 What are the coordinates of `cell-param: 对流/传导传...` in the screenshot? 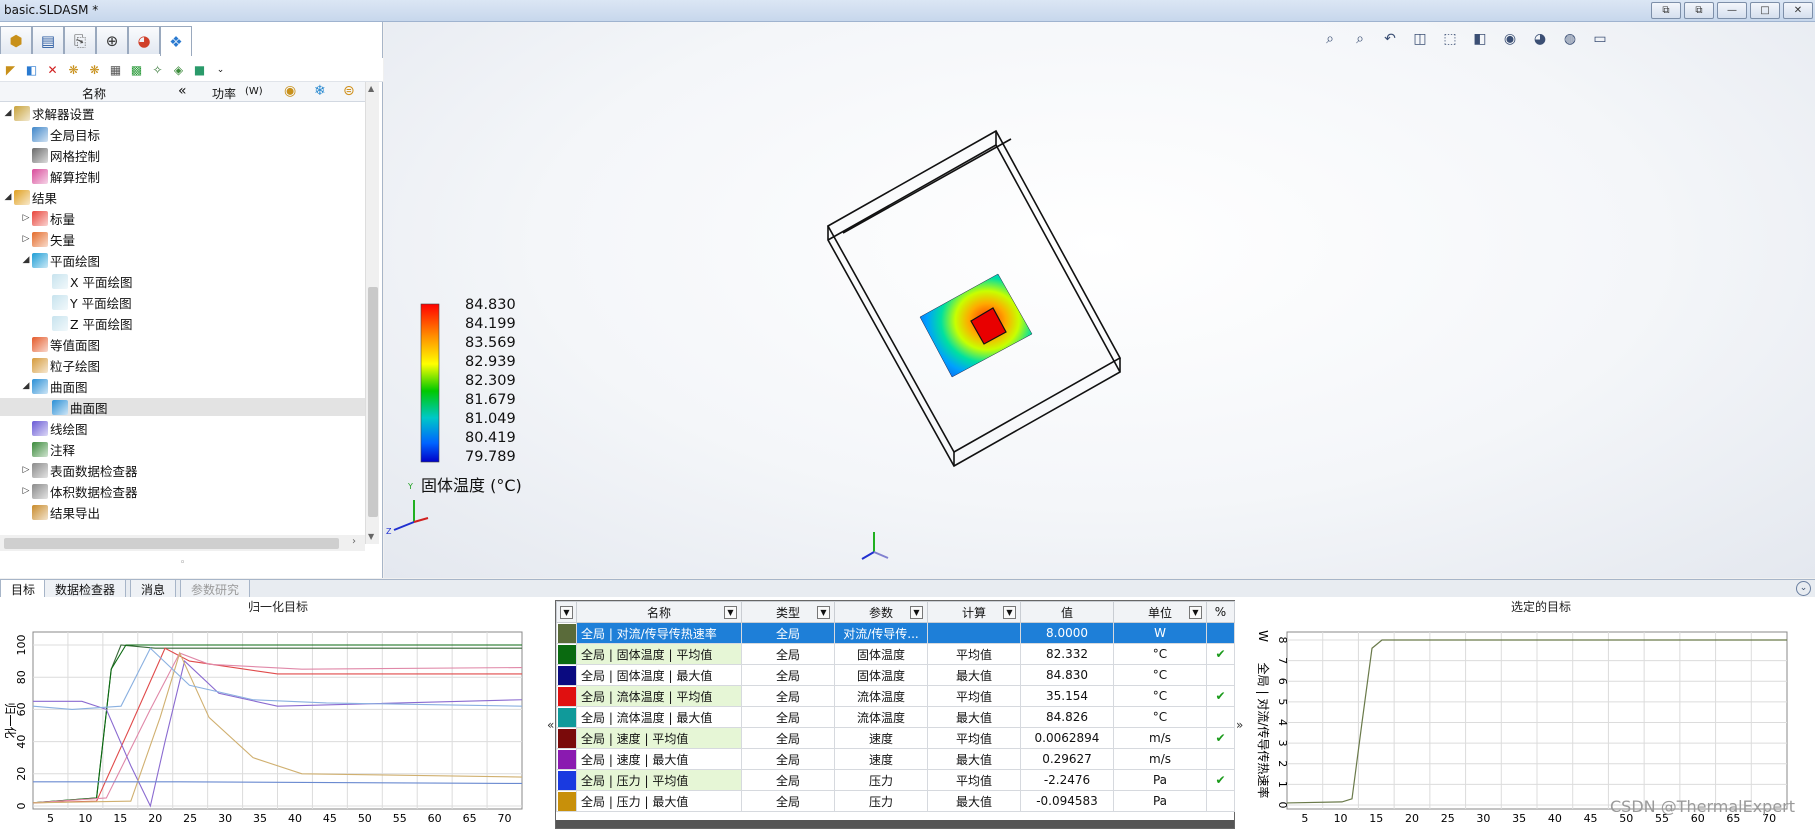 It's located at (881, 633).